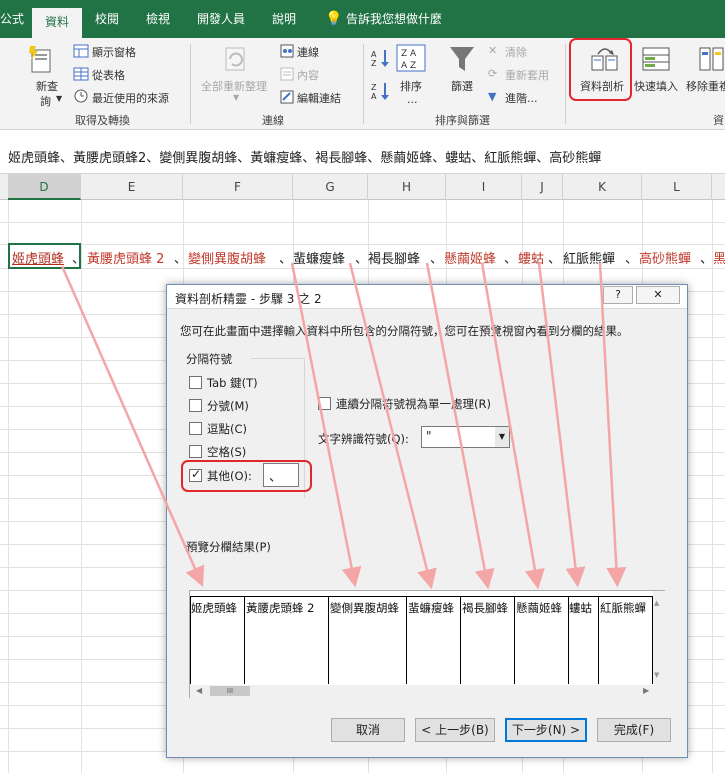 The width and height of the screenshot is (725, 773). Describe the element at coordinates (81, 52) in the screenshot. I see `show-queries-icon` at that location.